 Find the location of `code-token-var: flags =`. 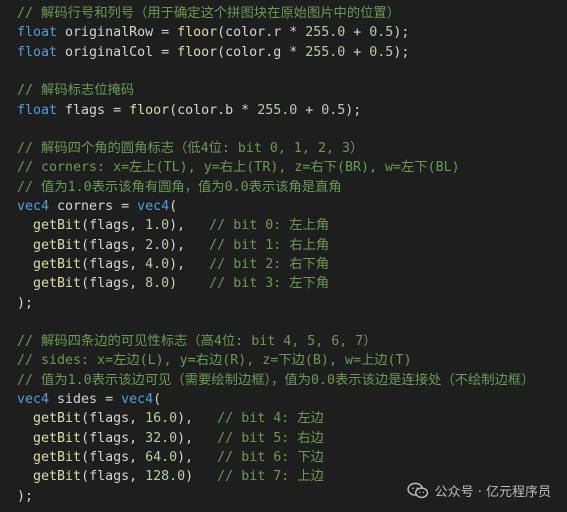

code-token-var: flags = is located at coordinates (93, 110).